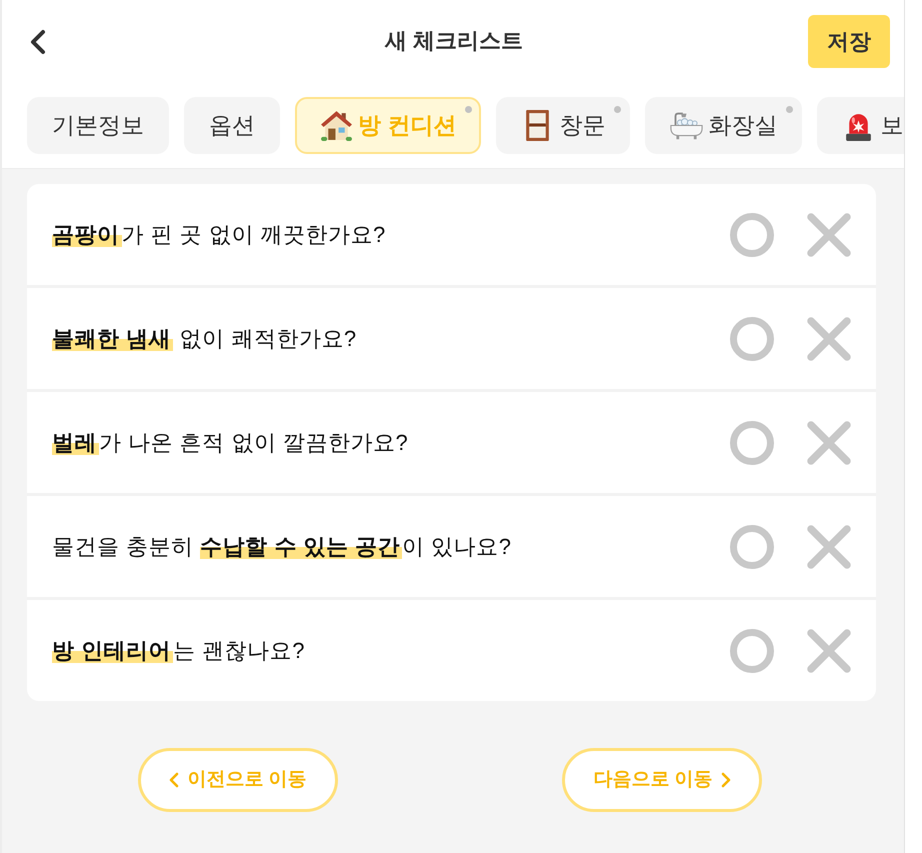 This screenshot has width=922, height=853. What do you see at coordinates (454, 41) in the screenshot?
I see `page-title: 새 체크리스트` at bounding box center [454, 41].